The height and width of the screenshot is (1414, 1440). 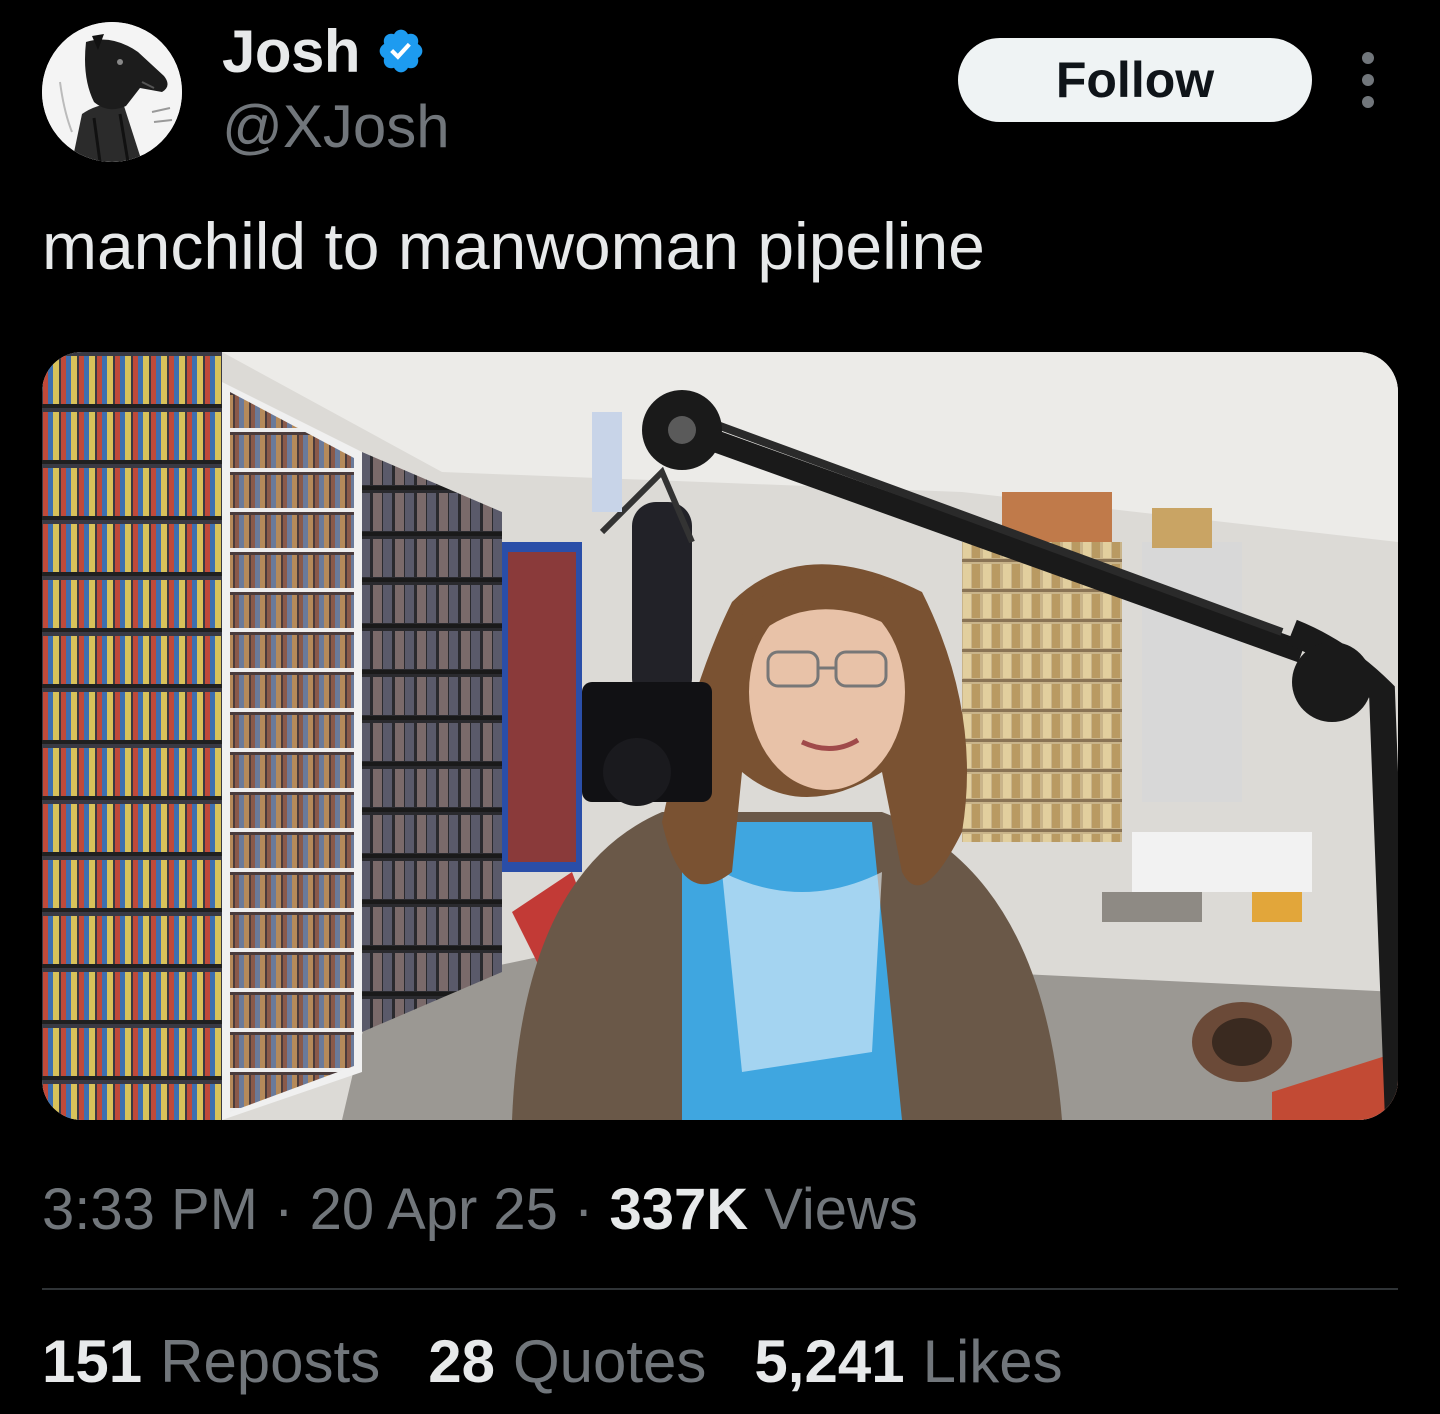 I want to click on views-label: Views, so click(x=841, y=1209).